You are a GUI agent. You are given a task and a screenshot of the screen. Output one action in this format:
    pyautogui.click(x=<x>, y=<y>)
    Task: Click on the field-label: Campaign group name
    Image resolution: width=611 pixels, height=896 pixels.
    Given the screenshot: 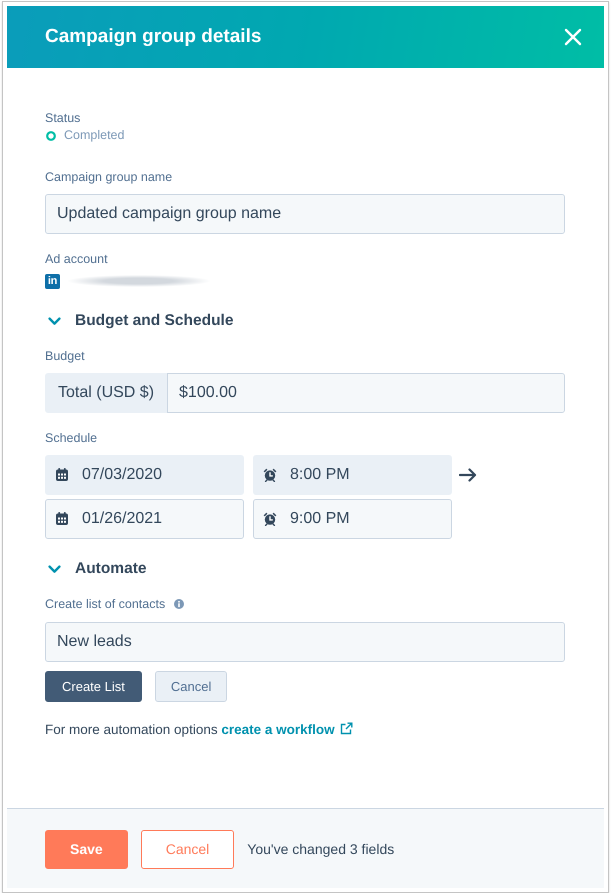 What is the action you would take?
    pyautogui.click(x=109, y=177)
    